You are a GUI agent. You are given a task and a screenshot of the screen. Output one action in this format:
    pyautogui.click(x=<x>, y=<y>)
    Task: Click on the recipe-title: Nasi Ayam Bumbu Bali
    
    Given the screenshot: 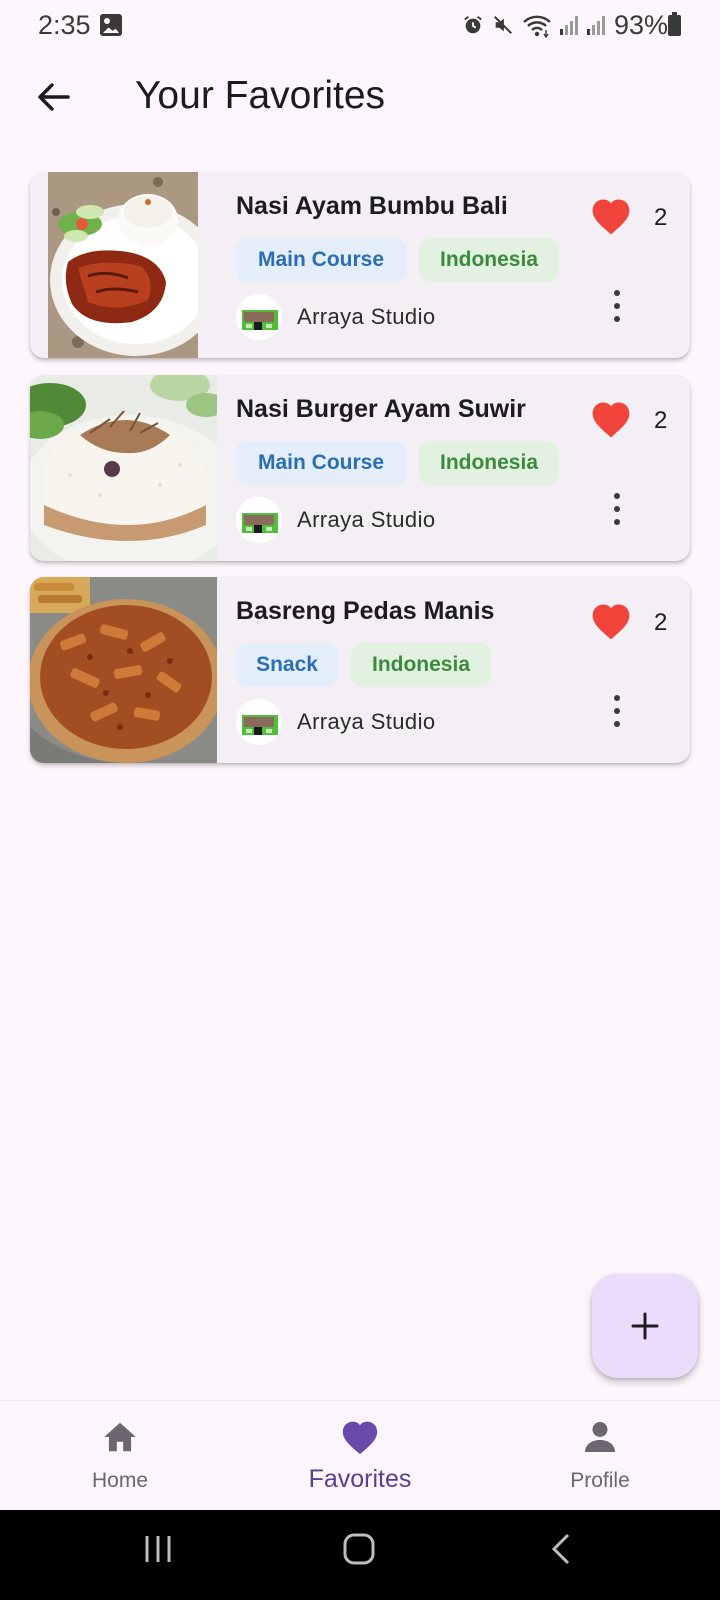 What is the action you would take?
    pyautogui.click(x=372, y=206)
    